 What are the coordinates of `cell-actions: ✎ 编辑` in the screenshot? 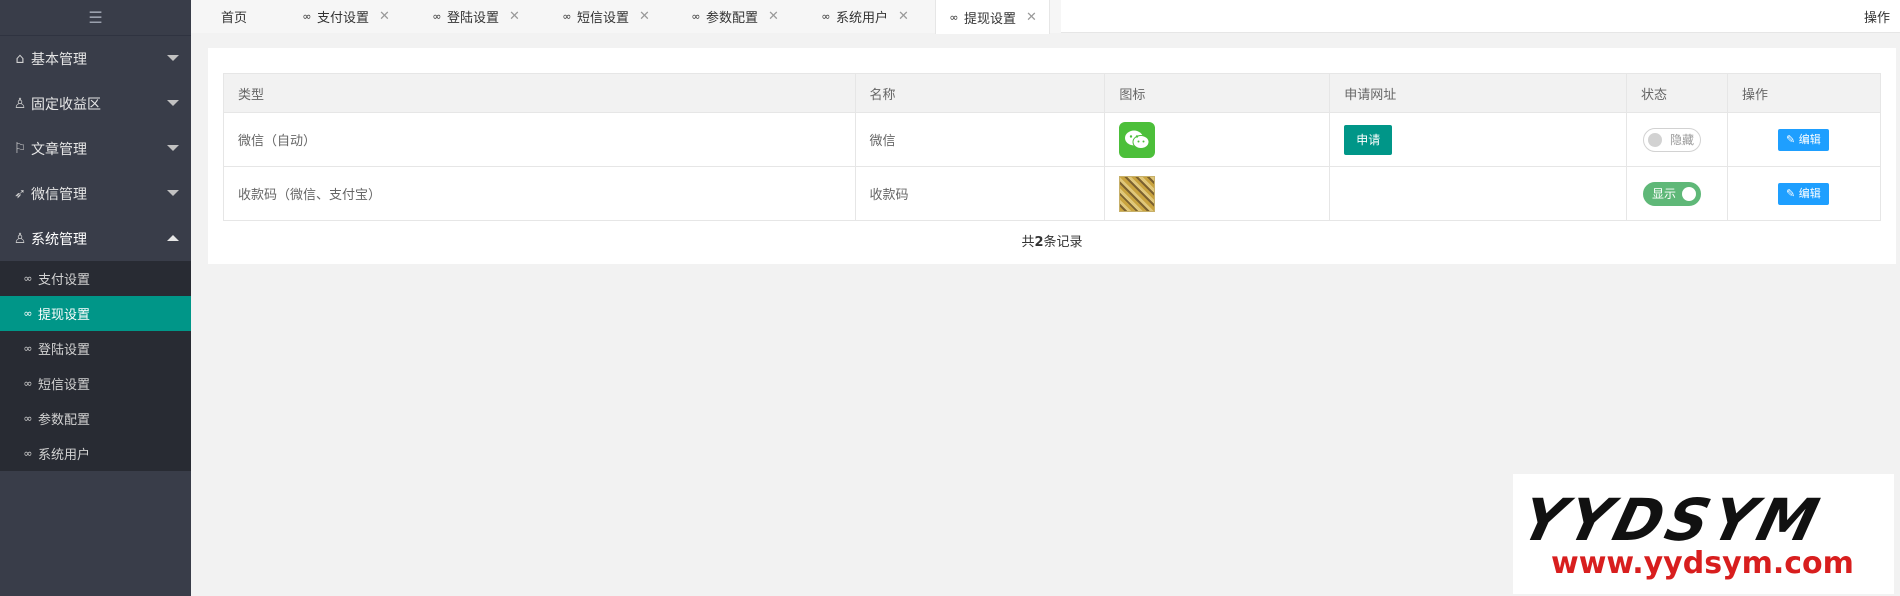 It's located at (1804, 139).